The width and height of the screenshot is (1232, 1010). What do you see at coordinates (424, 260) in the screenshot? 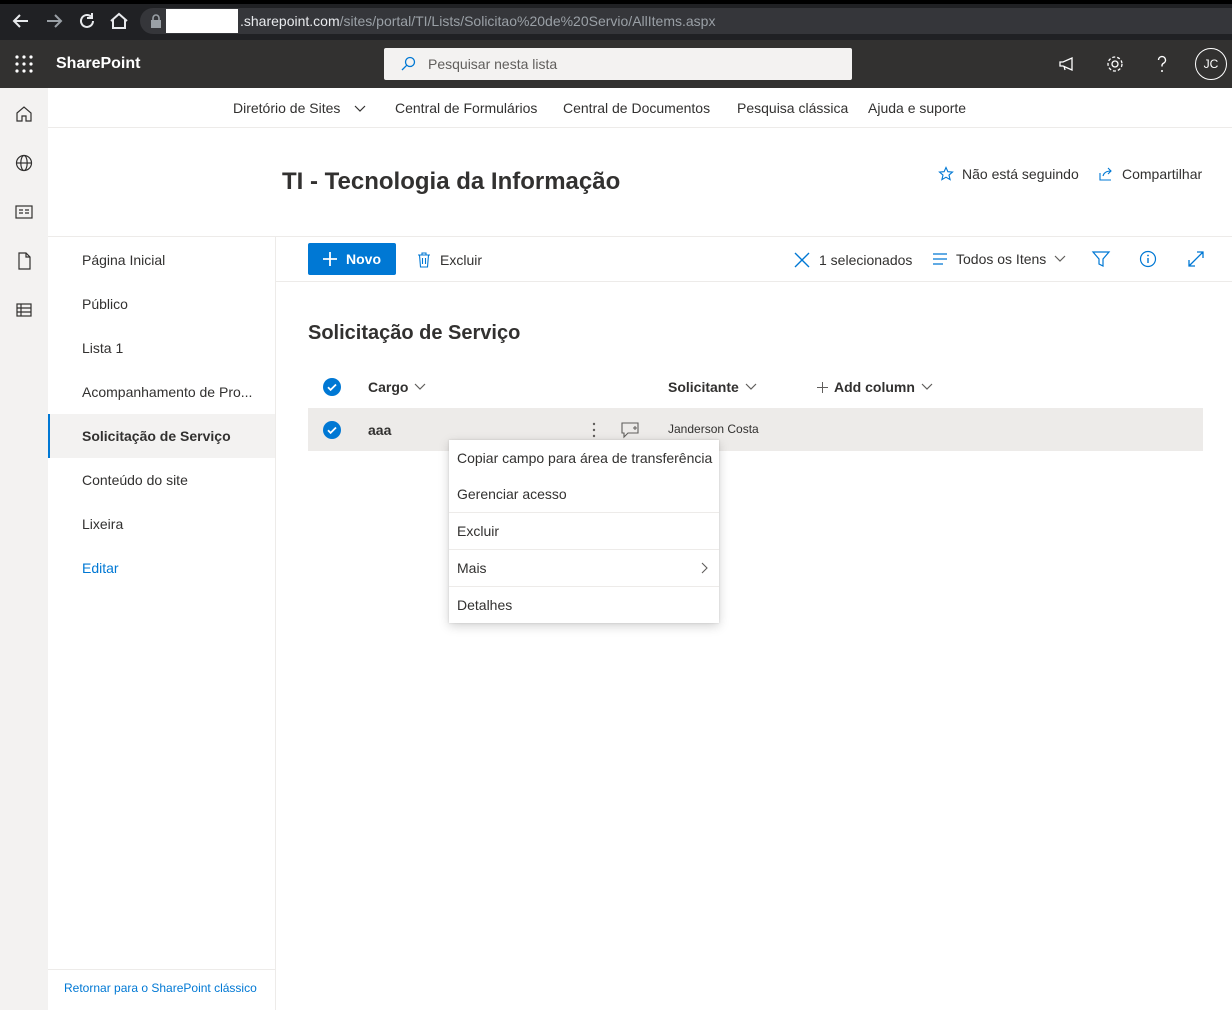
I see `trash-icon` at bounding box center [424, 260].